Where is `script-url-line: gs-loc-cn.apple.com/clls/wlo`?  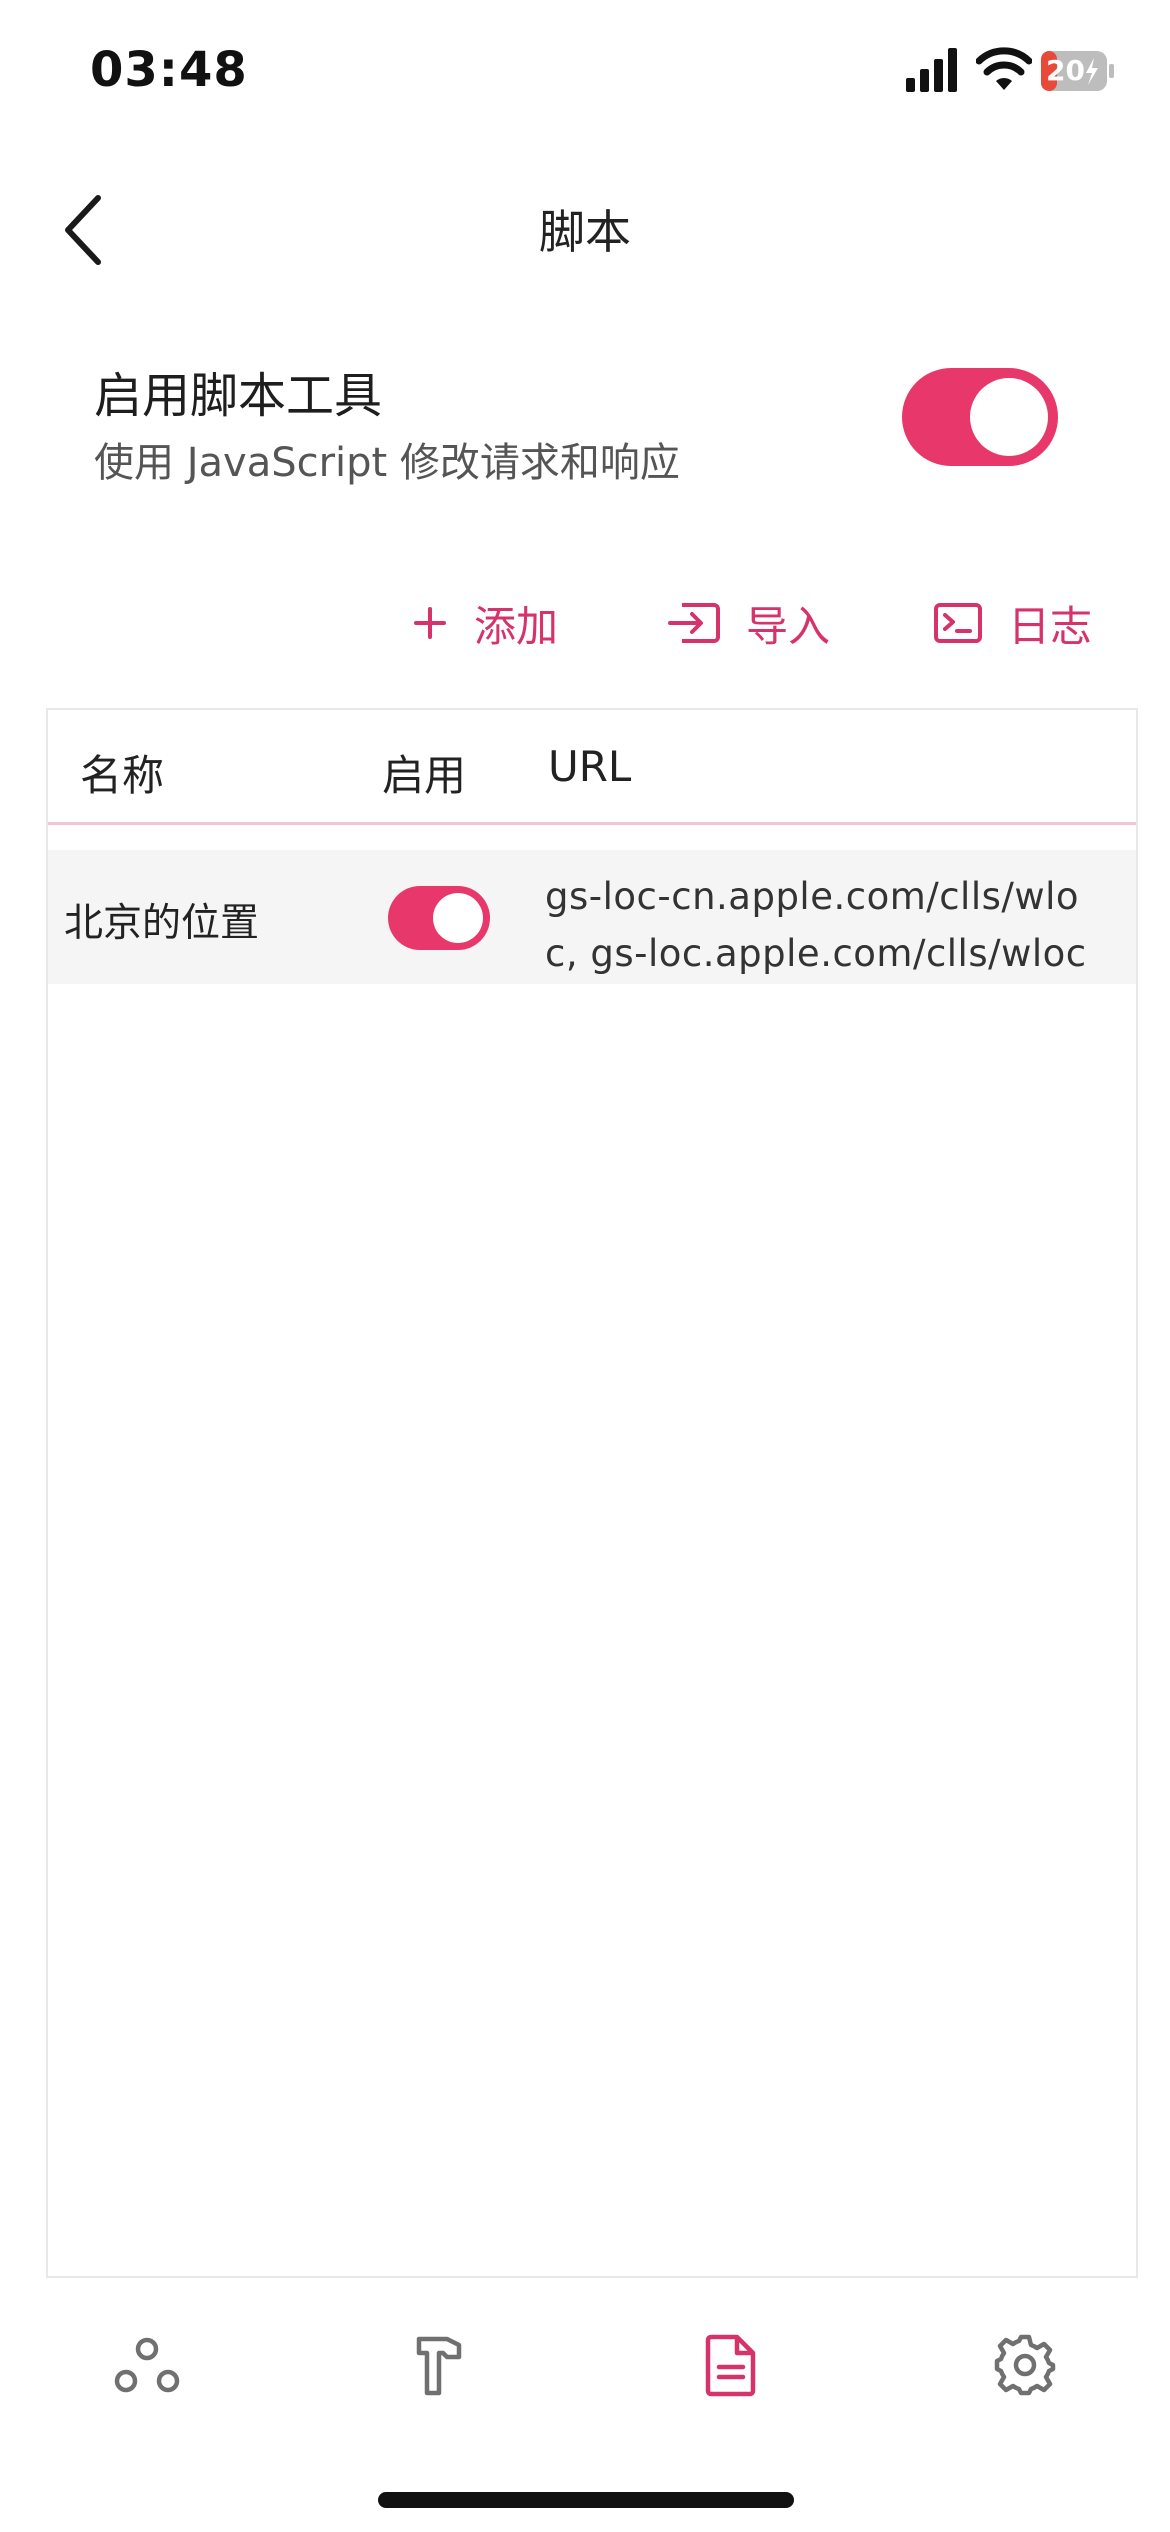 script-url-line: gs-loc-cn.apple.com/clls/wlo is located at coordinates (812, 896).